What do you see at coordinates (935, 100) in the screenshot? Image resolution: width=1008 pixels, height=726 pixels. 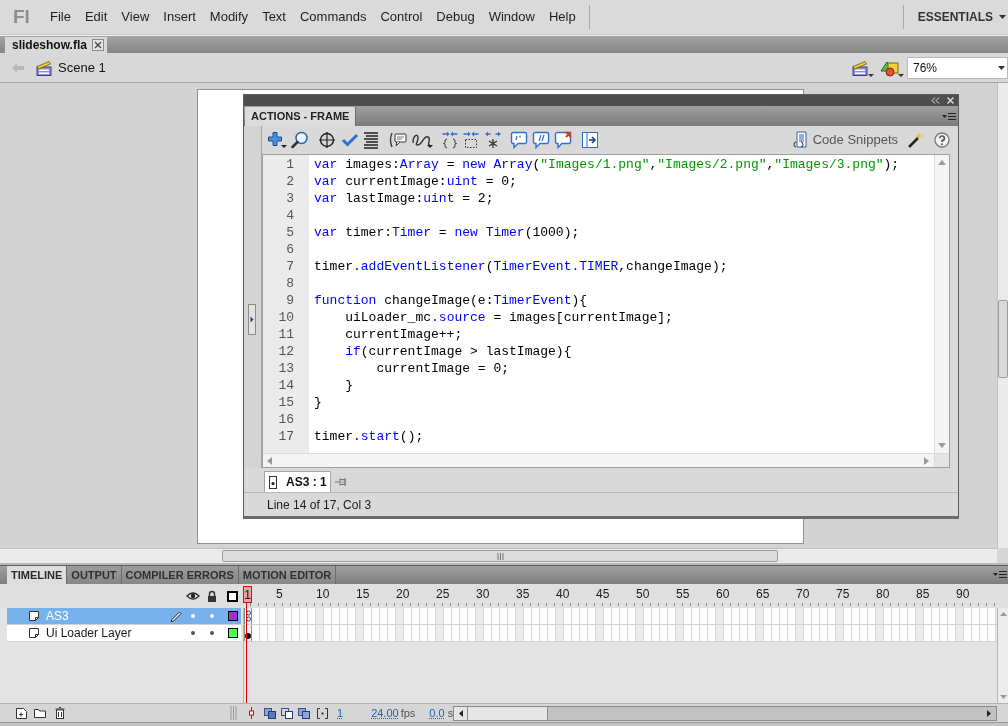 I see `collapse-icon` at bounding box center [935, 100].